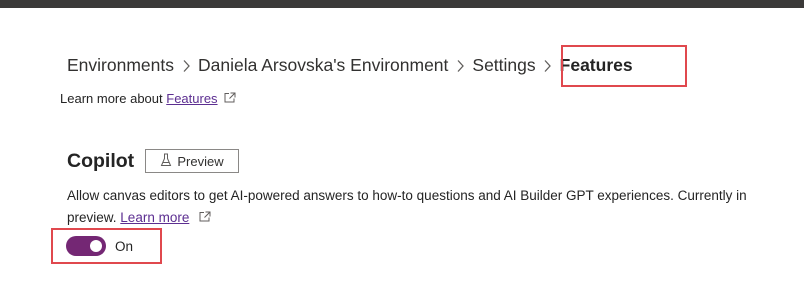 Image resolution: width=804 pixels, height=284 pixels. What do you see at coordinates (323, 65) in the screenshot?
I see `breadcrumb-item-environment: Daniela Arsovska's Environment` at bounding box center [323, 65].